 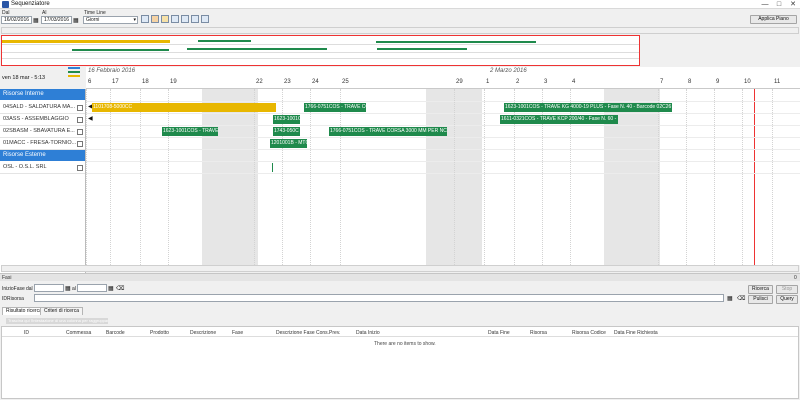 What do you see at coordinates (760, 289) in the screenshot?
I see `ricerca-button: Ricerca` at bounding box center [760, 289].